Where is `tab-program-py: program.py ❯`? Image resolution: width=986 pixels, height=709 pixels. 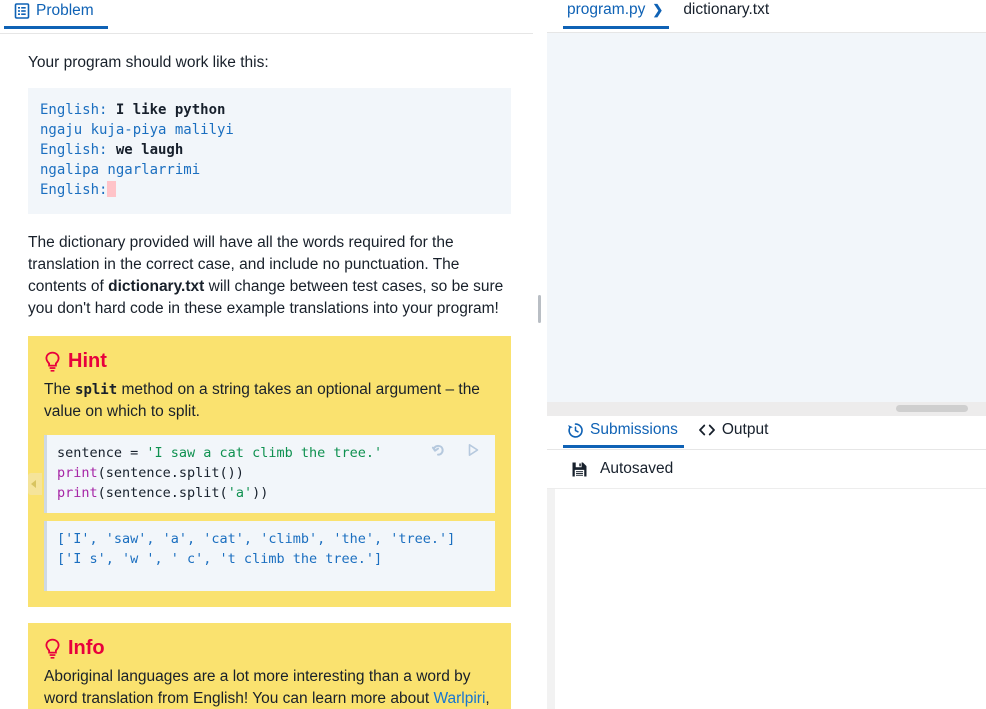 tab-program-py: program.py ❯ is located at coordinates (621, 14).